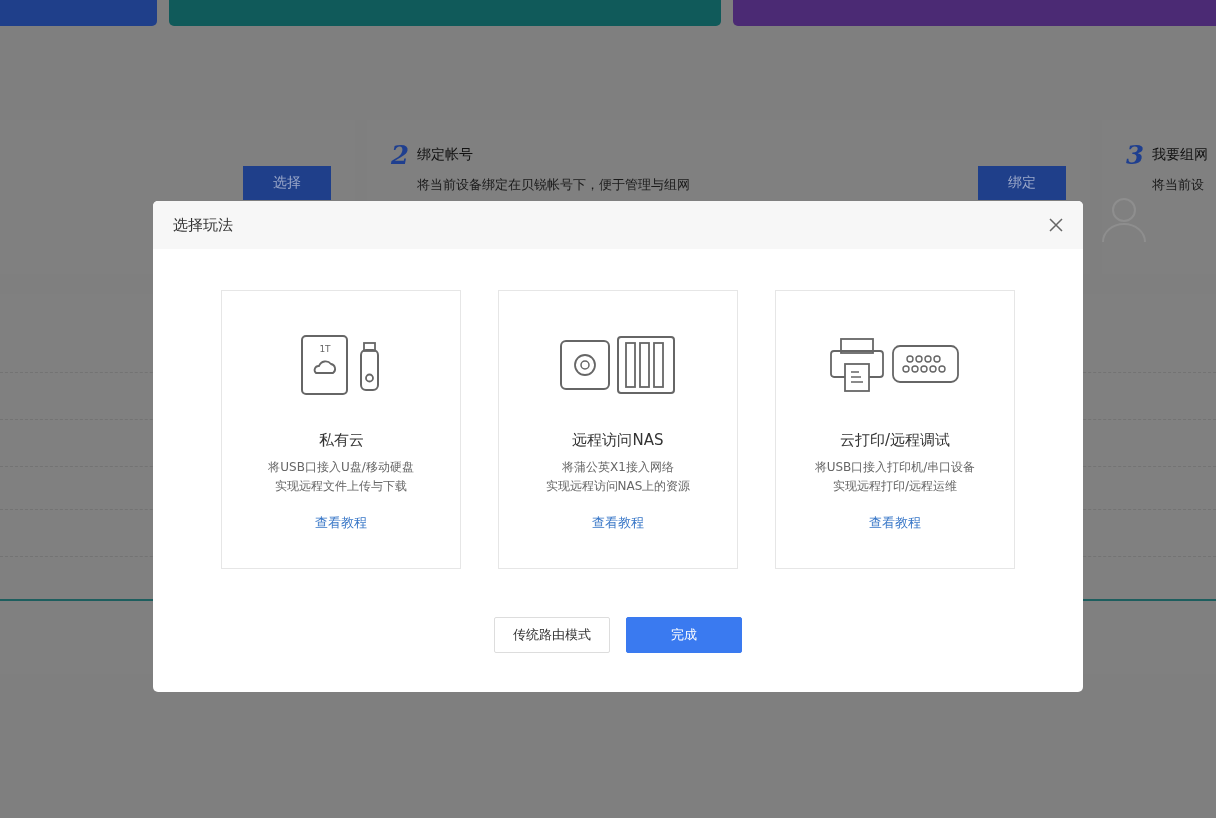 The width and height of the screenshot is (1216, 818). What do you see at coordinates (1056, 225) in the screenshot?
I see `close-icon` at bounding box center [1056, 225].